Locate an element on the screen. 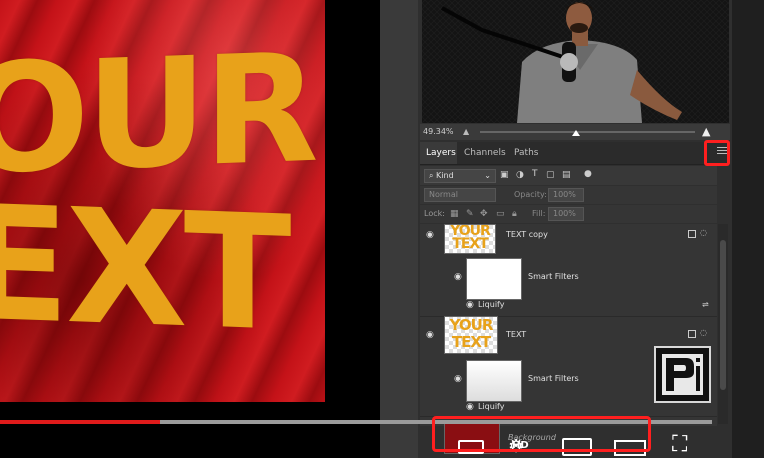  layers-scrollbar is located at coordinates (723, 324).